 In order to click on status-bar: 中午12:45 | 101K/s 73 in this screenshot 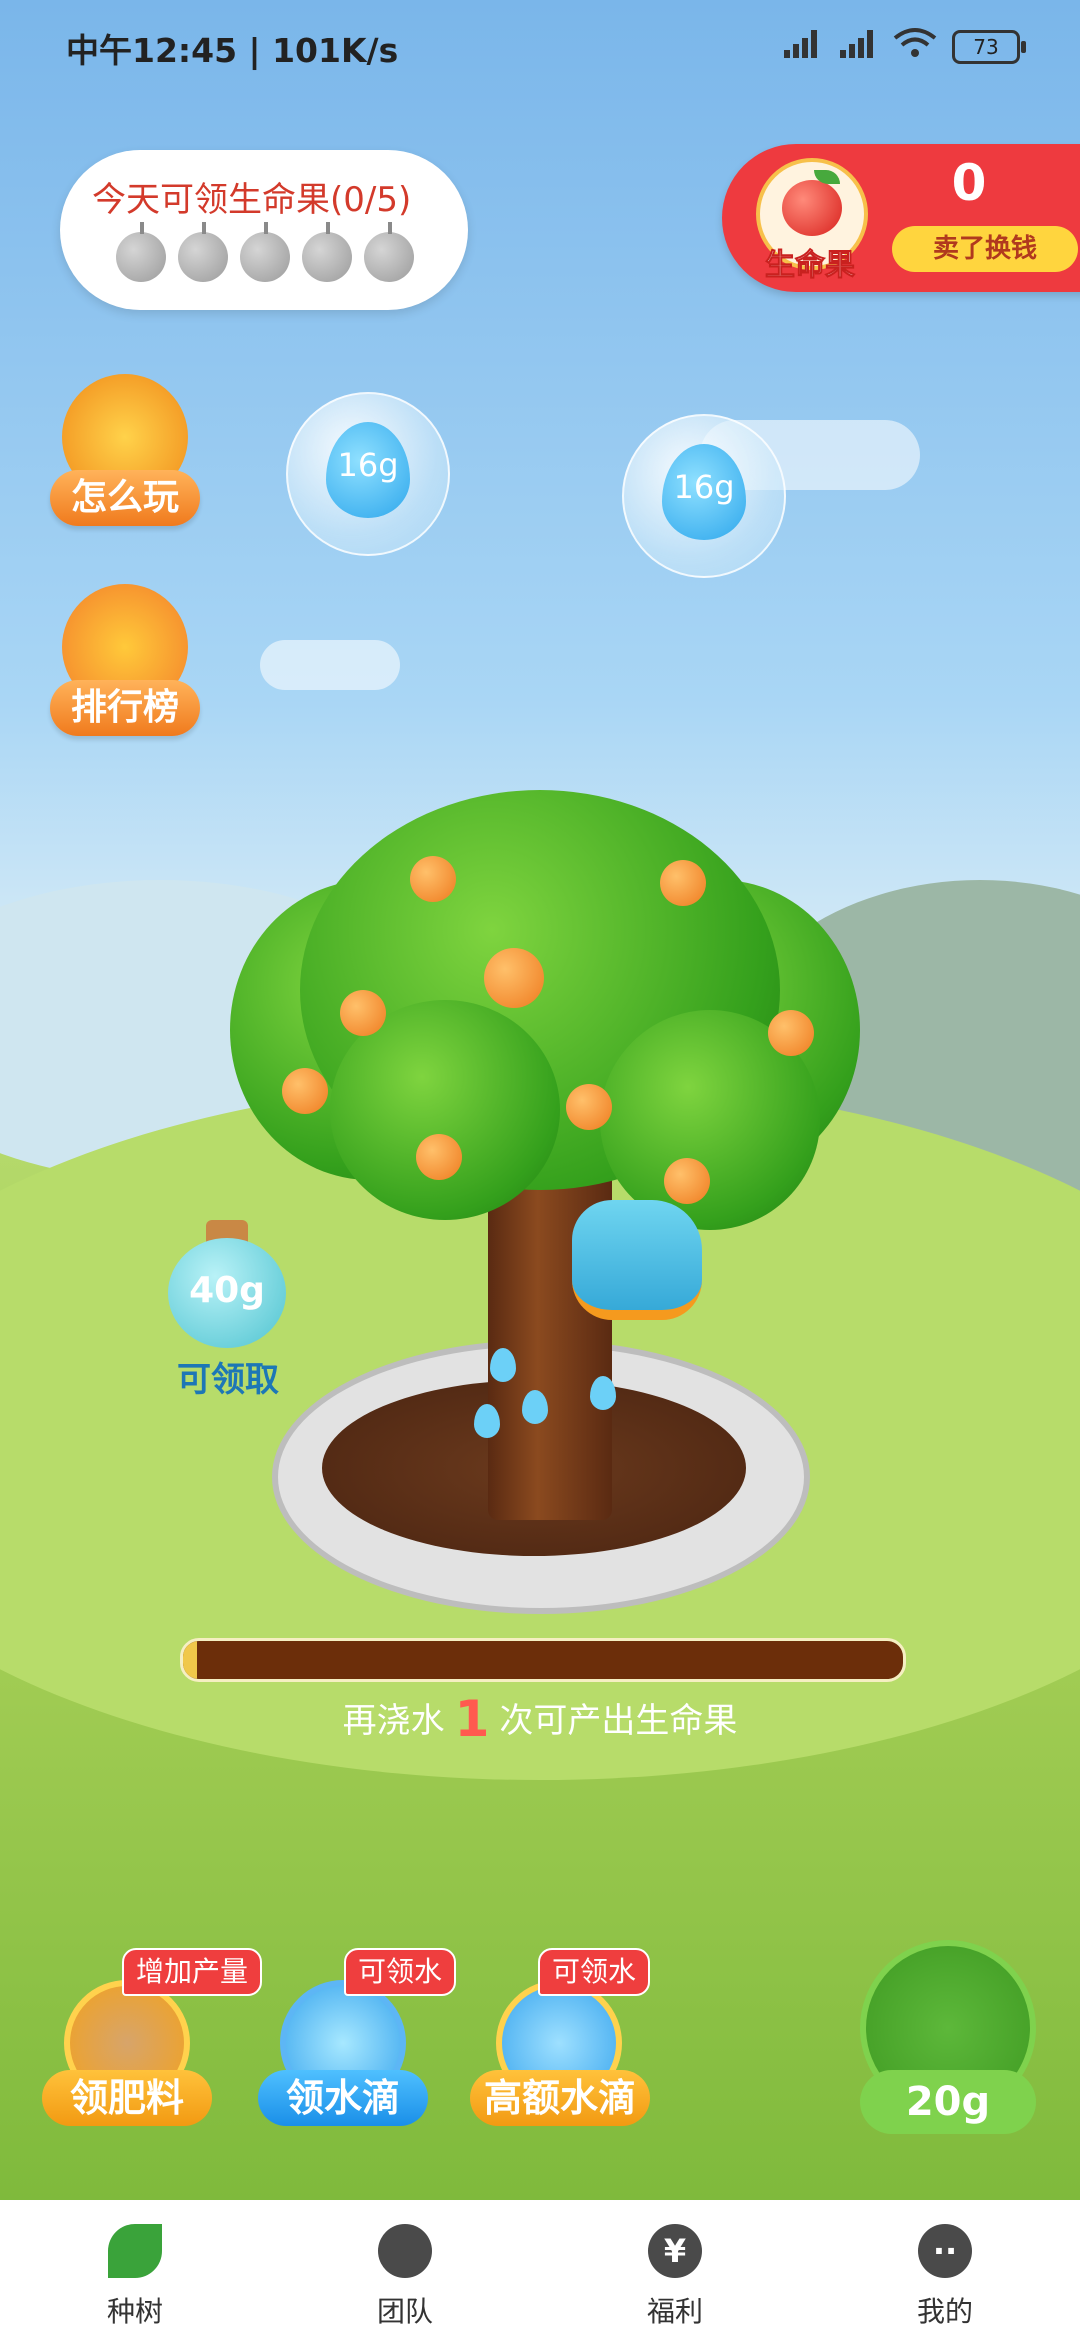, I will do `click(540, 48)`.